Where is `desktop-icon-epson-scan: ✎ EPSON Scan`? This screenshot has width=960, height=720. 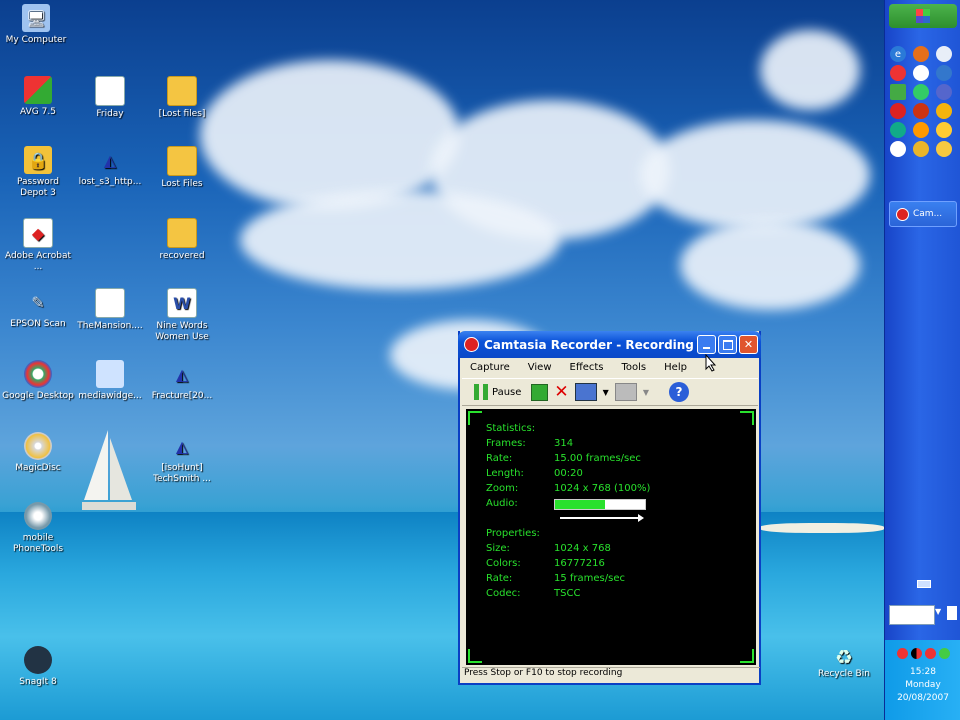 desktop-icon-epson-scan: ✎ EPSON Scan is located at coordinates (38, 309).